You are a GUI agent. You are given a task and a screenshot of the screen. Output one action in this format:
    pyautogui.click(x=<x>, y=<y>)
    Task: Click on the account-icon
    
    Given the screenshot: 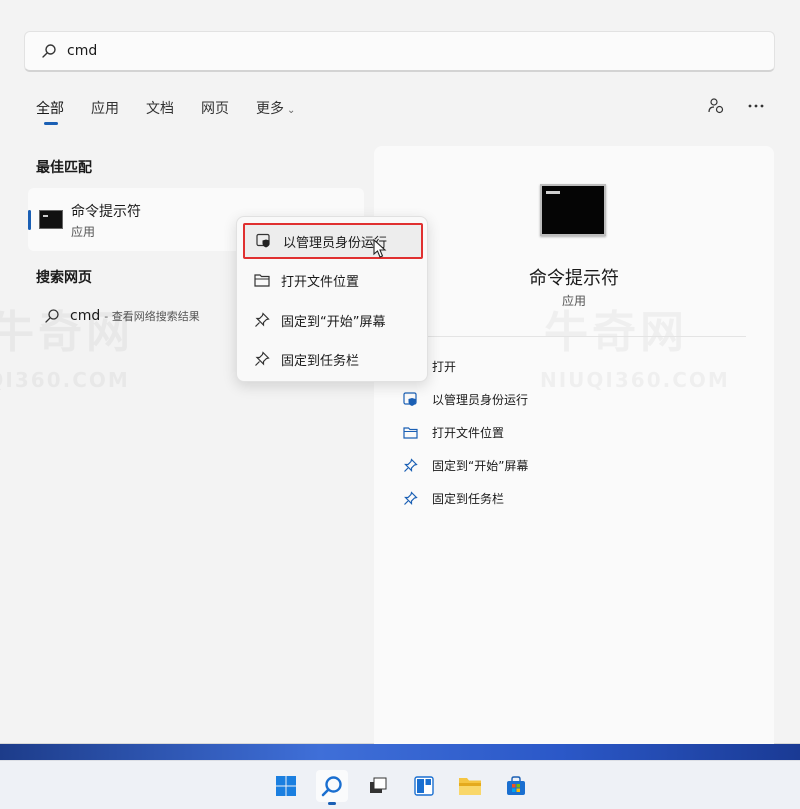 What is the action you would take?
    pyautogui.click(x=716, y=106)
    